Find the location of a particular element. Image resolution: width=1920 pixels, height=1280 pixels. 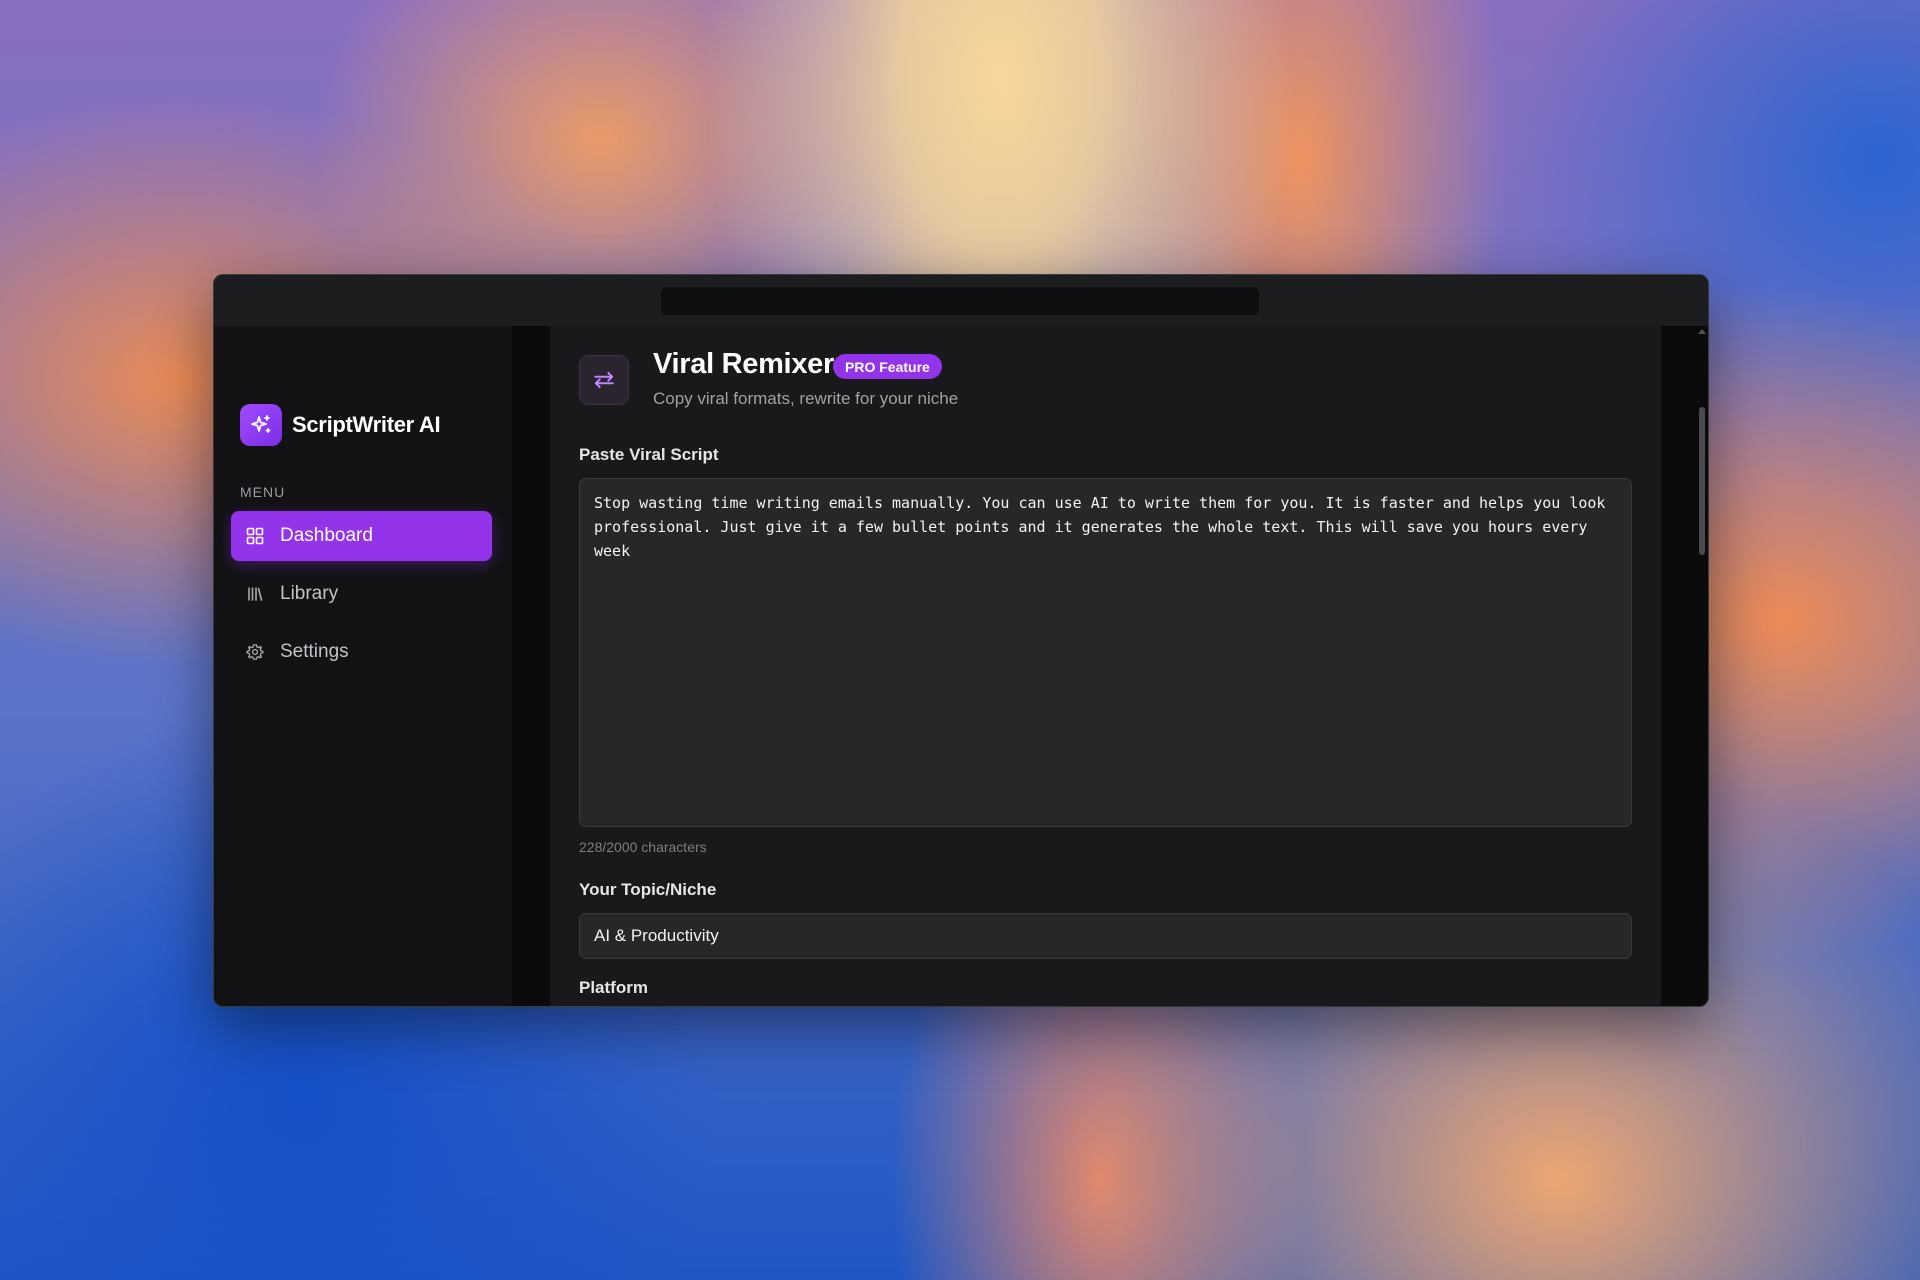

platform-field-label: Platform is located at coordinates (613, 987).